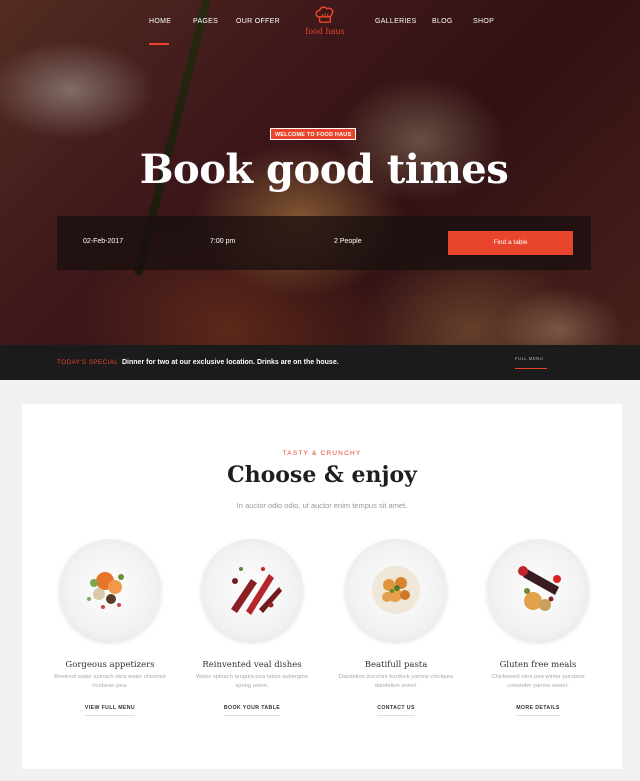  What do you see at coordinates (483, 21) in the screenshot?
I see `nav-shop: SHOP` at bounding box center [483, 21].